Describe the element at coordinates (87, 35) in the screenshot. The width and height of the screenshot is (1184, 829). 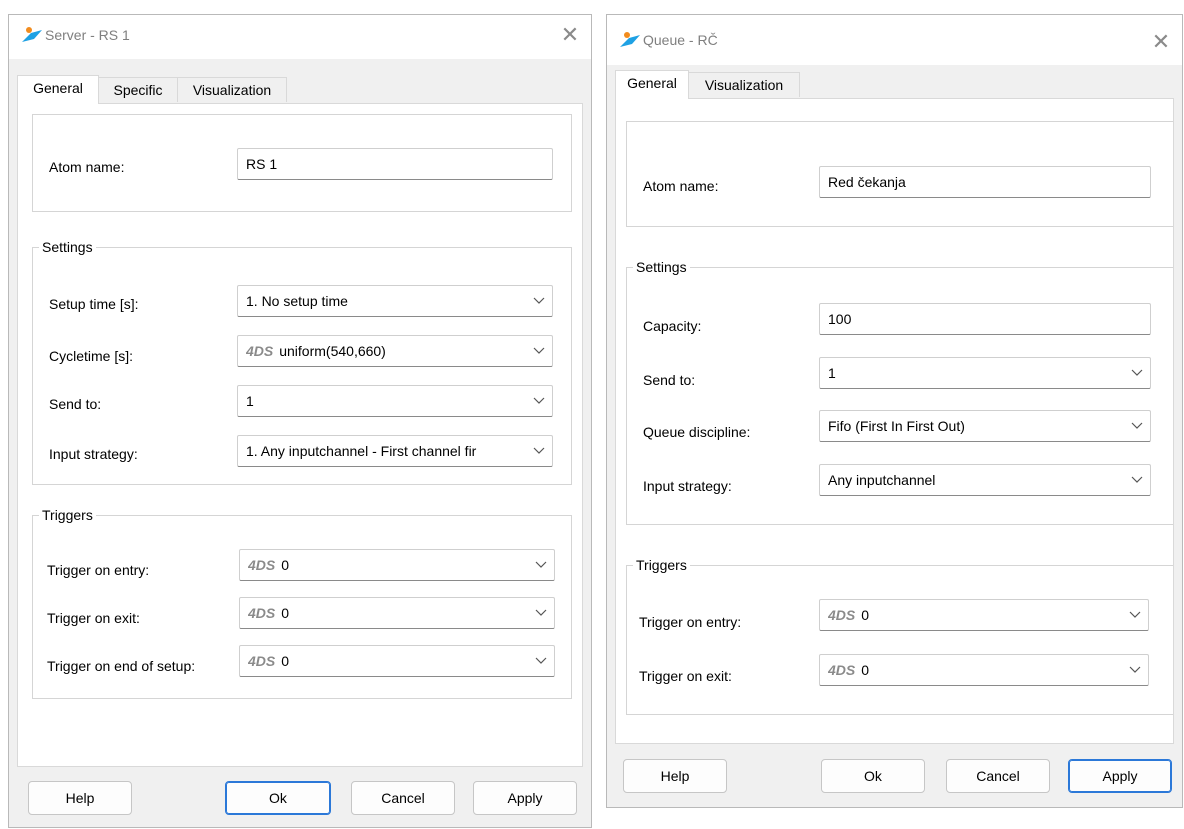
I see `window-title: Server - RS 1` at that location.